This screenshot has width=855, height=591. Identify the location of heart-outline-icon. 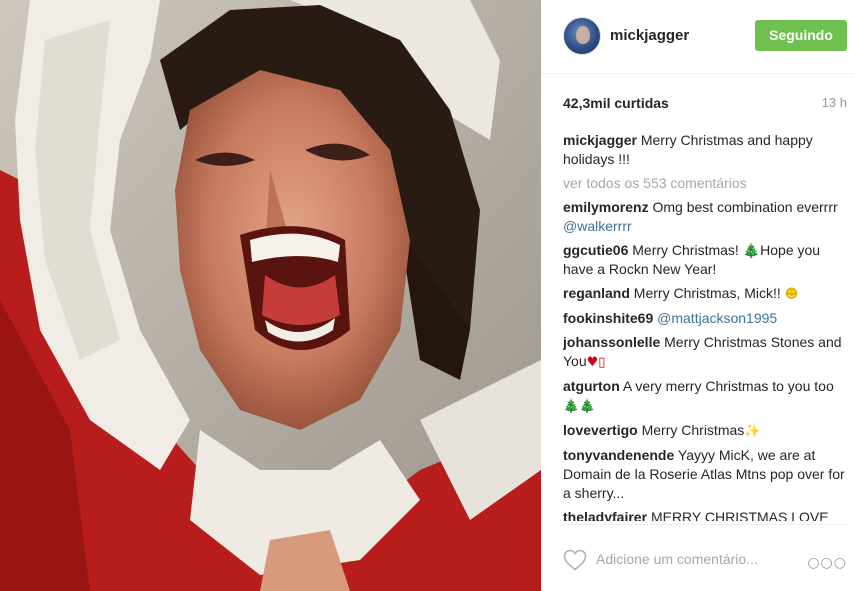
(575, 560).